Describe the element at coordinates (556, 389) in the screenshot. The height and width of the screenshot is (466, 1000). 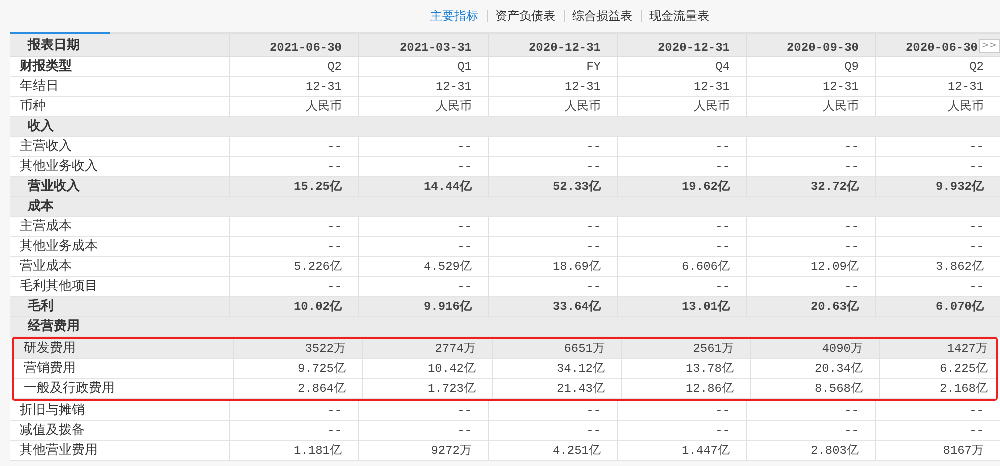
I see `table-cell: 21.43亿` at that location.